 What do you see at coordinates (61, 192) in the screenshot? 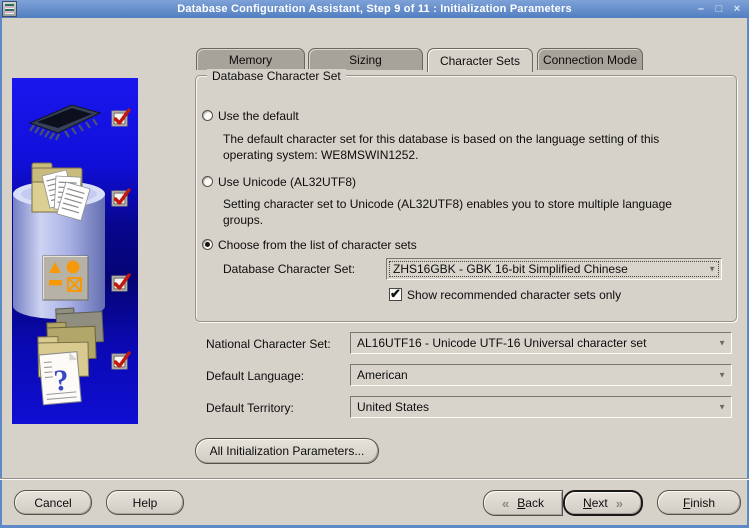
I see `folder-documents-icon` at bounding box center [61, 192].